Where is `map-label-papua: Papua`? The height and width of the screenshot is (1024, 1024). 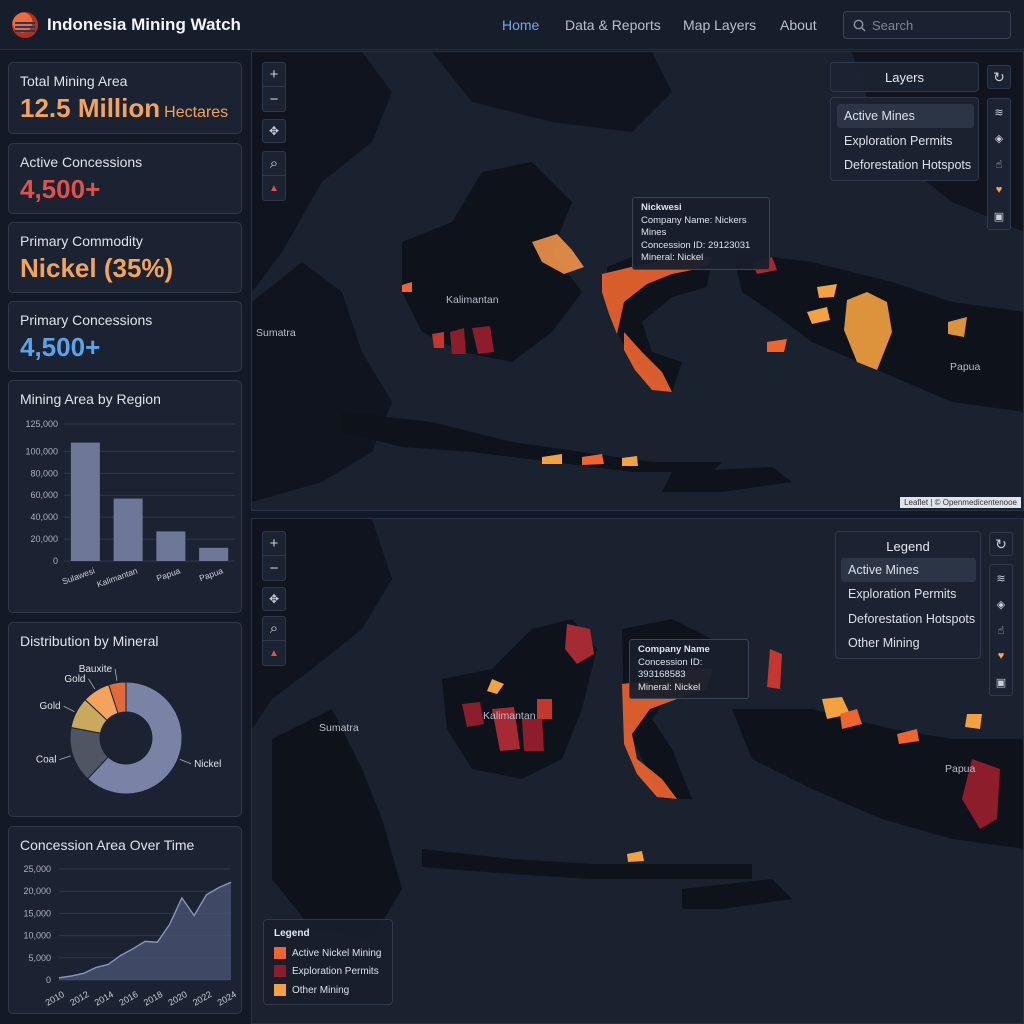
map-label-papua: Papua is located at coordinates (965, 367).